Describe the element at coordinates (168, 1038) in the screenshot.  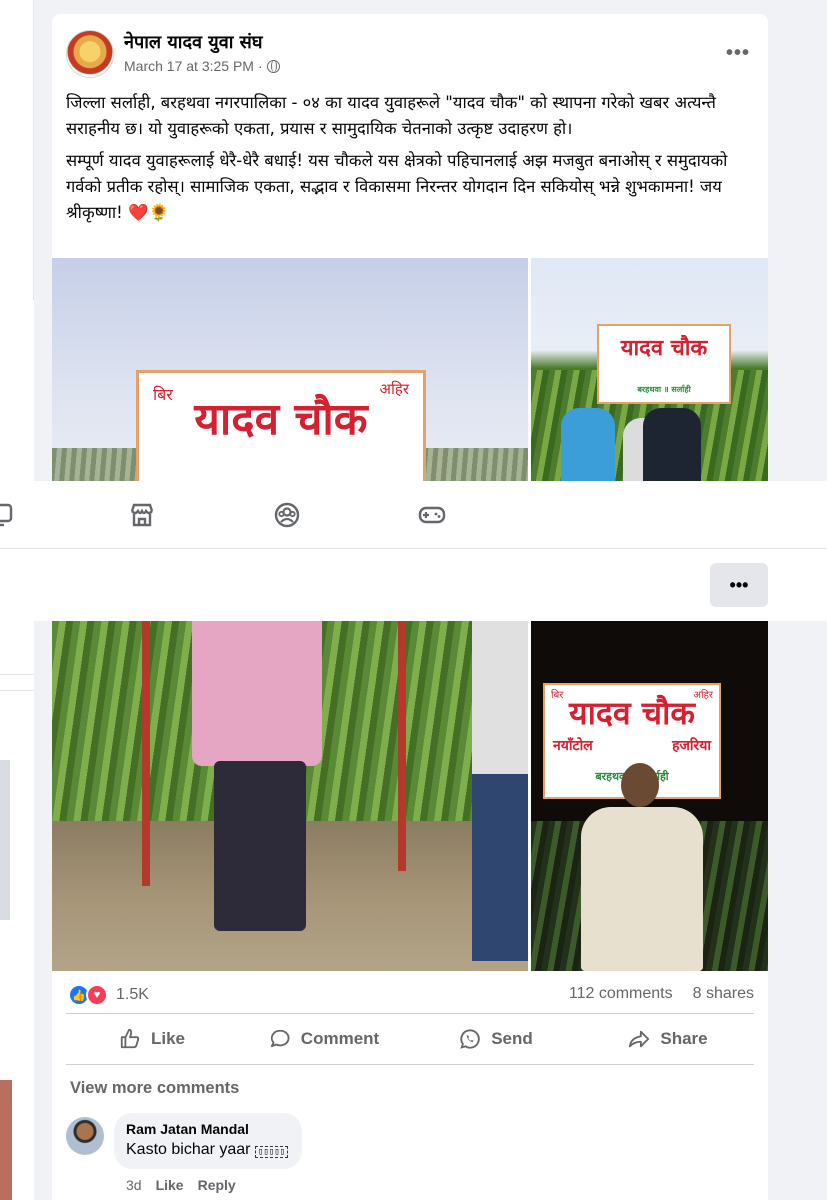
I see `like-label: Like` at that location.